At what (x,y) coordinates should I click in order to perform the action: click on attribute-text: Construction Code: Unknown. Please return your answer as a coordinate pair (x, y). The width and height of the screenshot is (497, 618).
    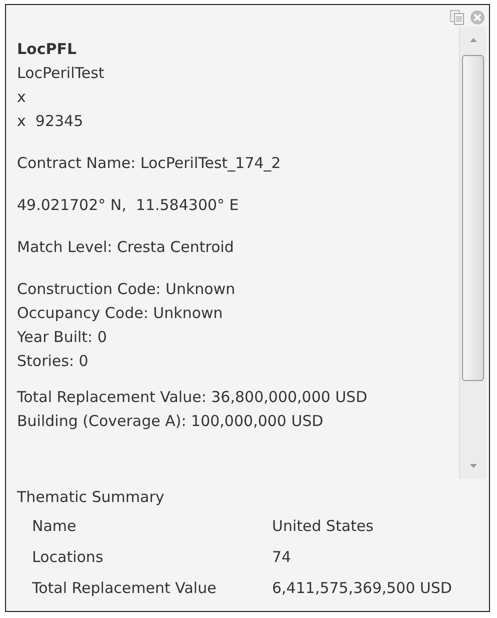
    Looking at the image, I should click on (126, 289).